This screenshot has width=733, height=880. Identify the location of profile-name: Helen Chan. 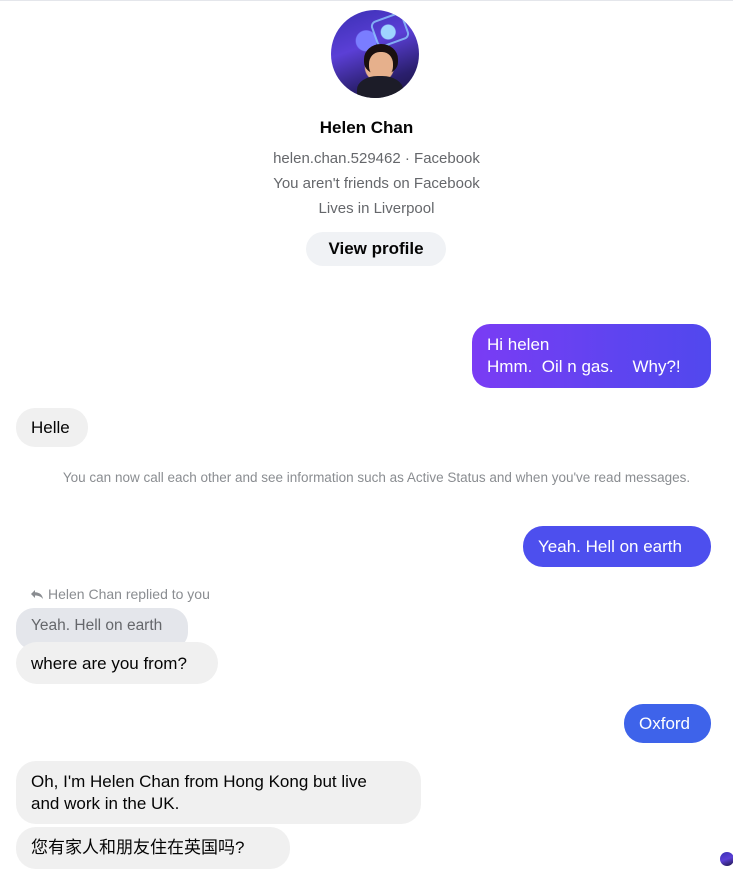
(366, 127).